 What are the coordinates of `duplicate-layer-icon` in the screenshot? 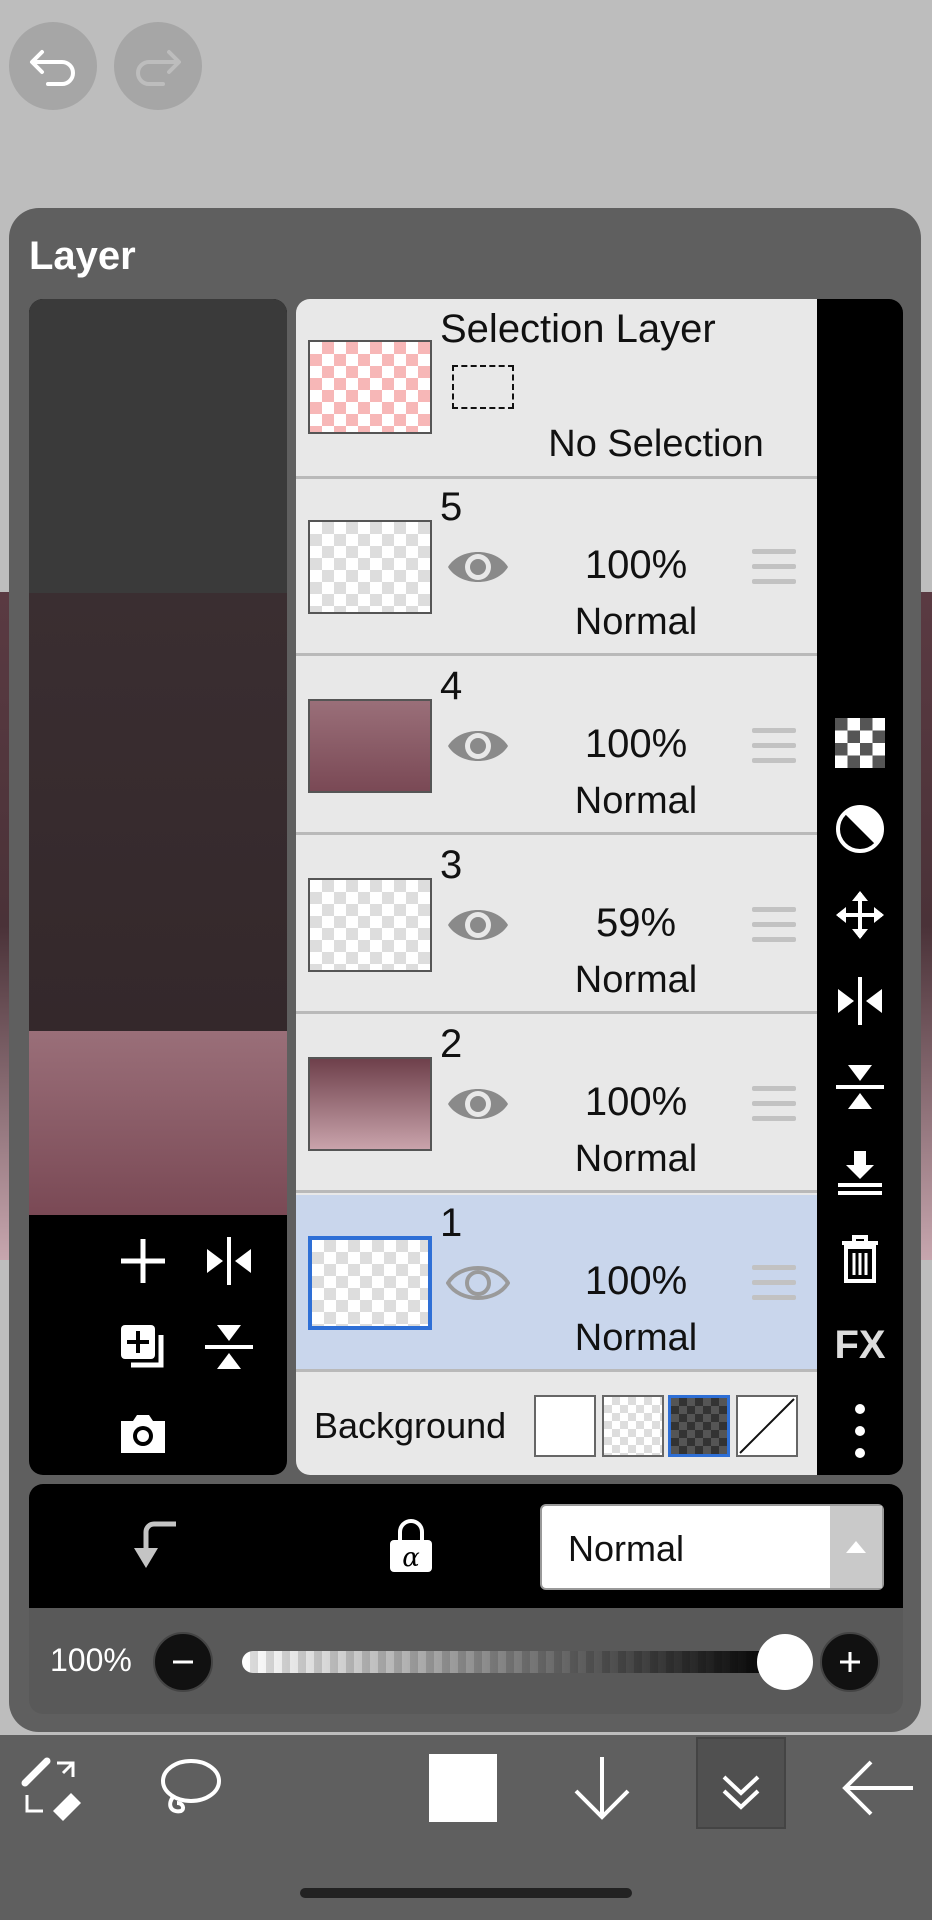 It's located at (143, 1347).